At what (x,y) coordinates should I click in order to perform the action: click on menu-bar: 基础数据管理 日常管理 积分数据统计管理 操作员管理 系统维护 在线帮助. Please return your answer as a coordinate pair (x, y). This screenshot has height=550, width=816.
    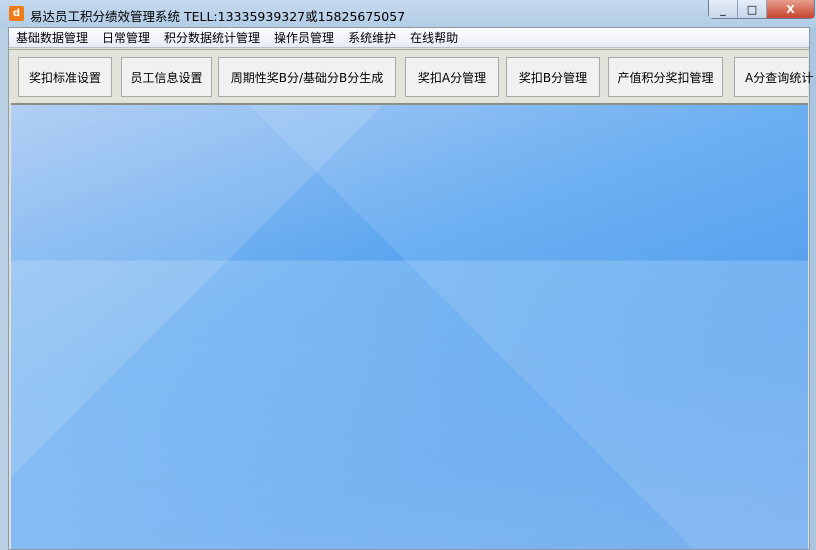
    Looking at the image, I should click on (409, 38).